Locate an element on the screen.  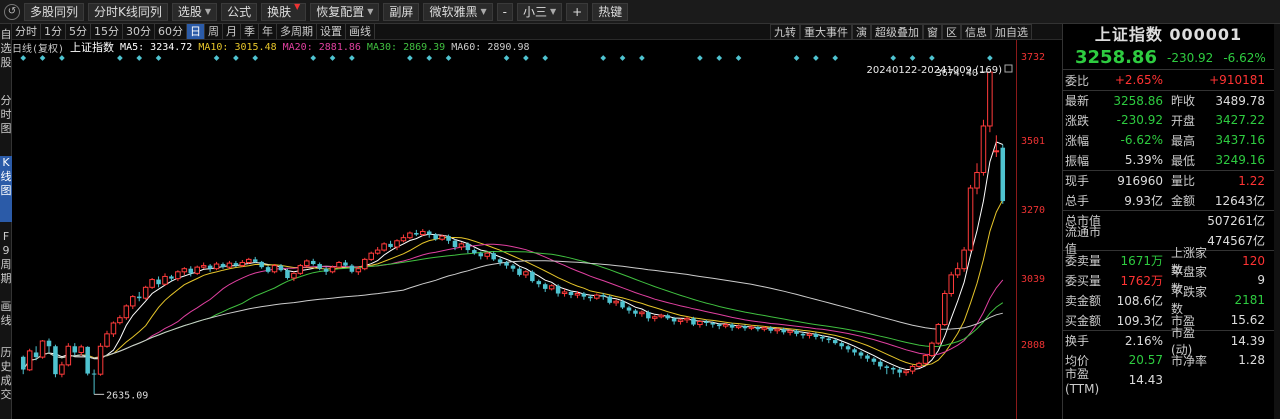
secondary-screen-button: 副屏 is located at coordinates (401, 11).